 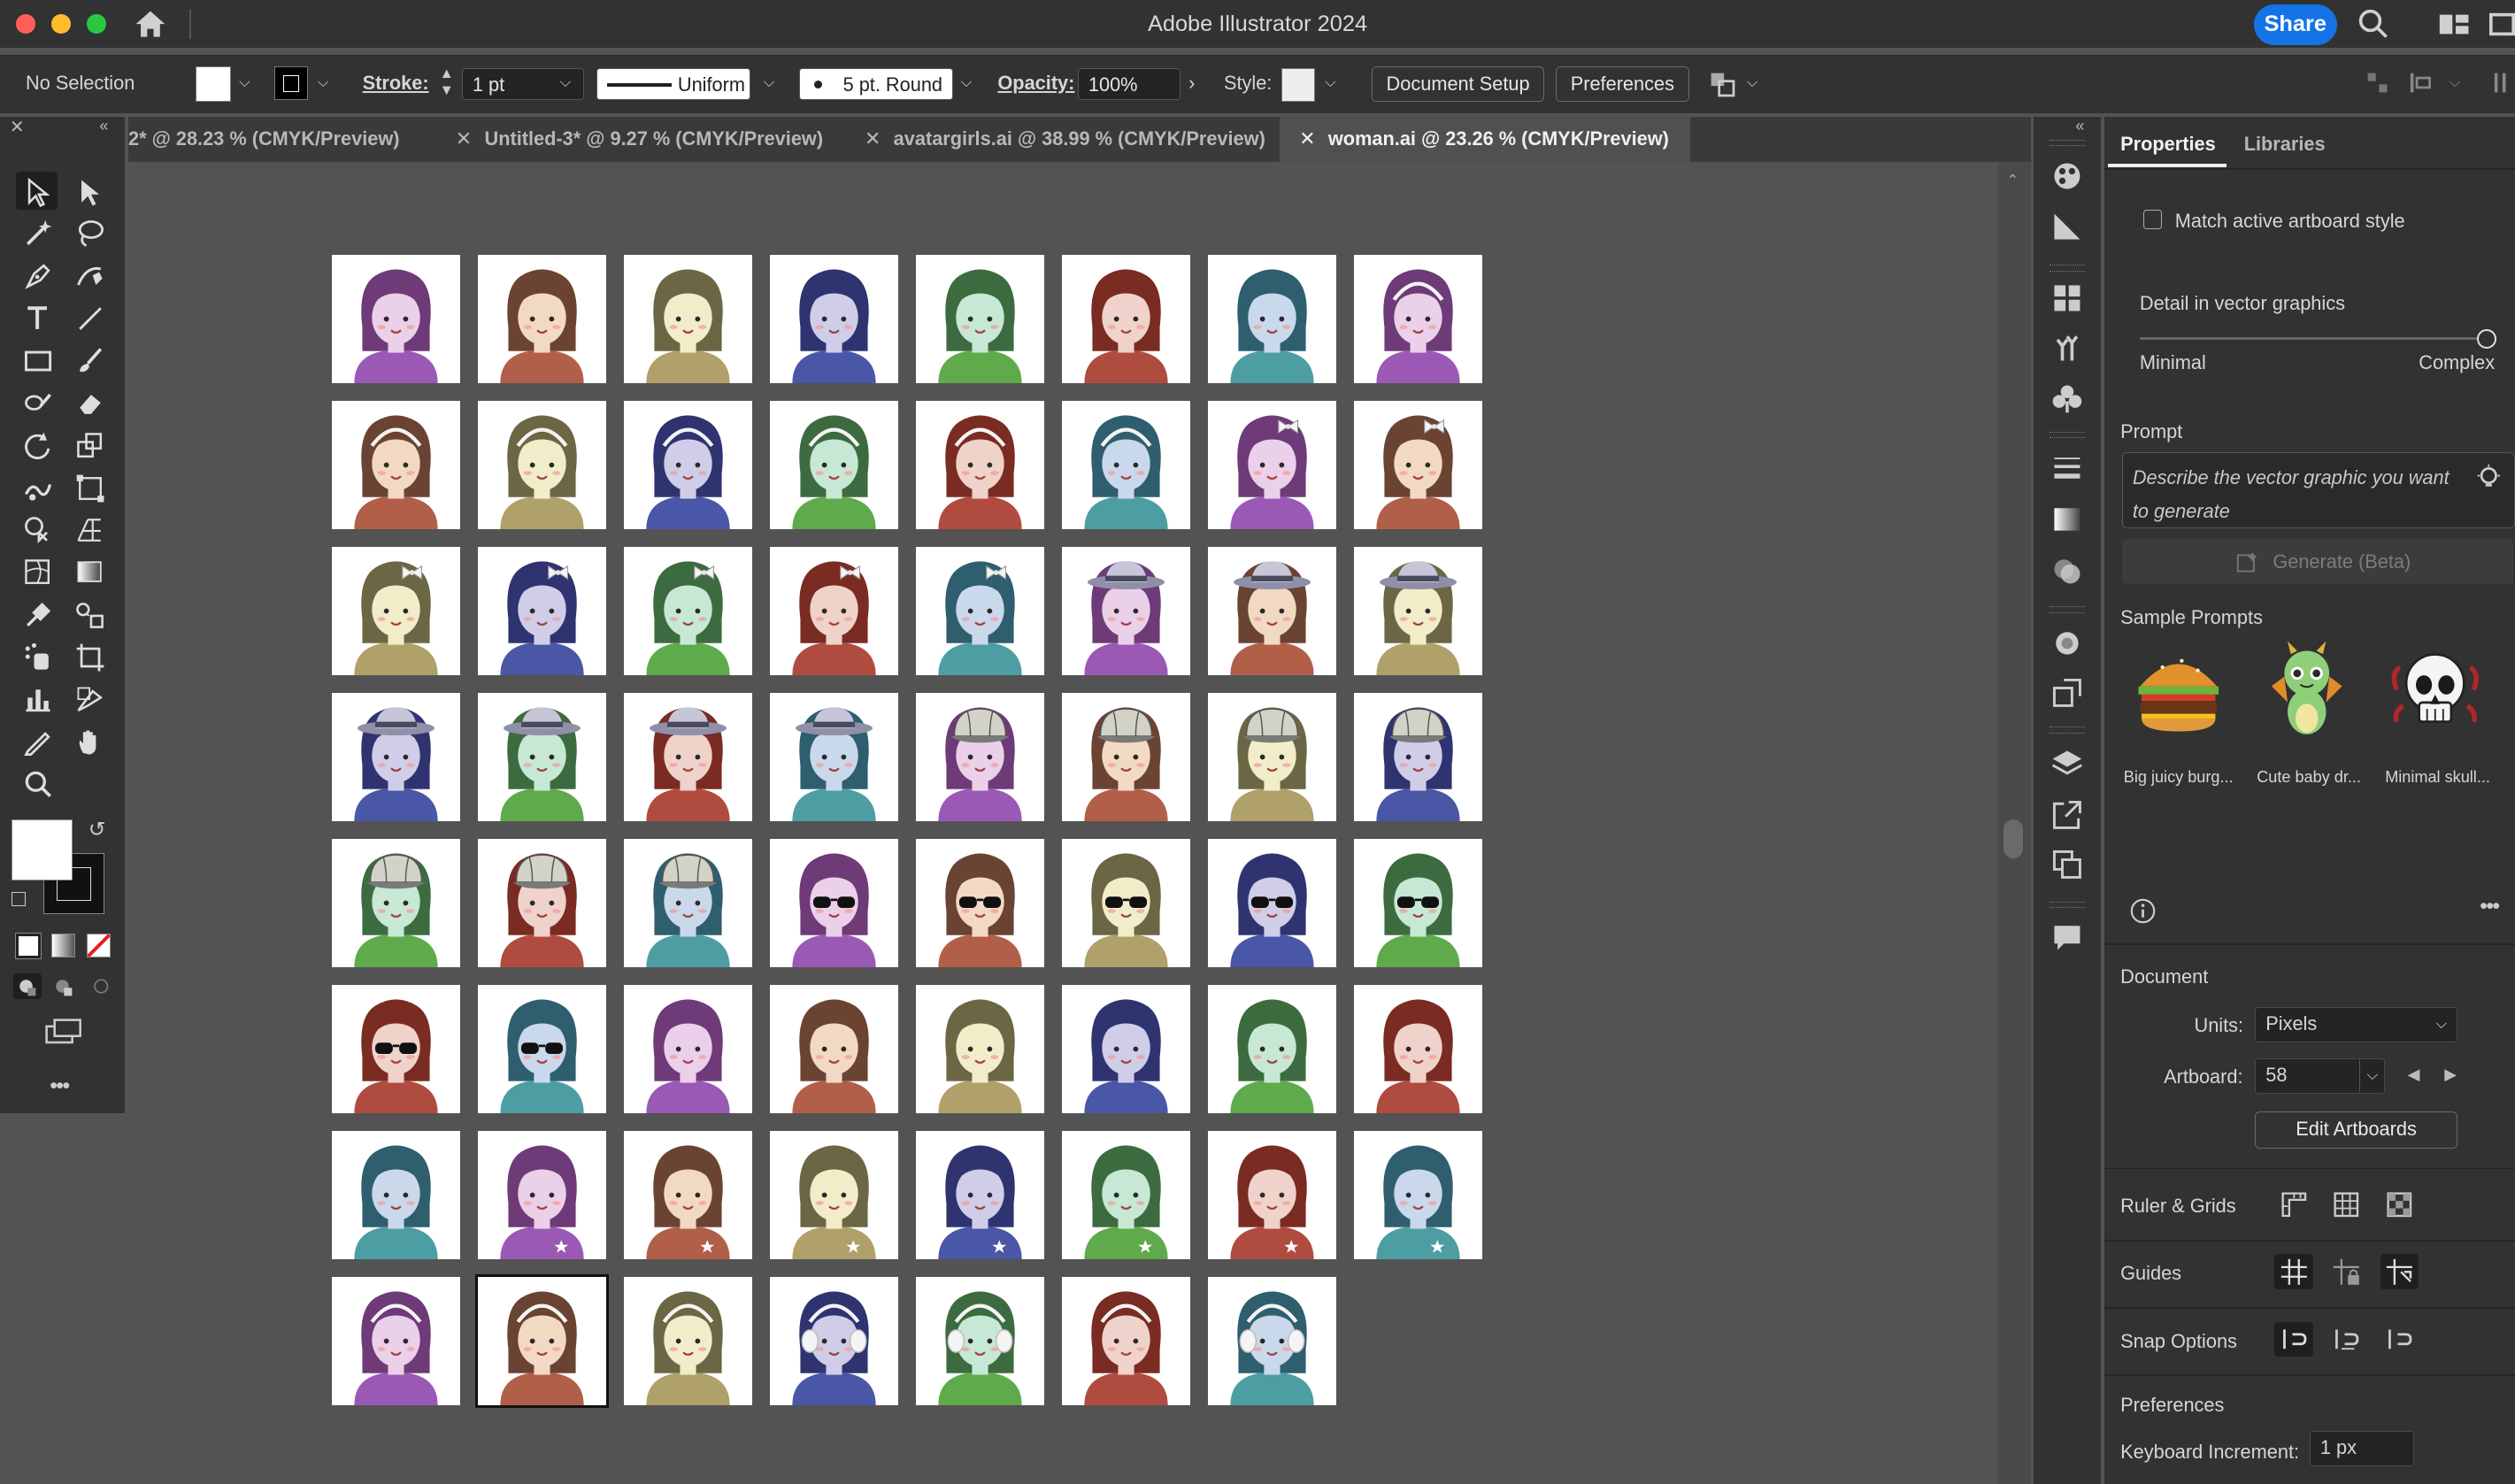 I want to click on selection-tool, so click(x=37, y=191).